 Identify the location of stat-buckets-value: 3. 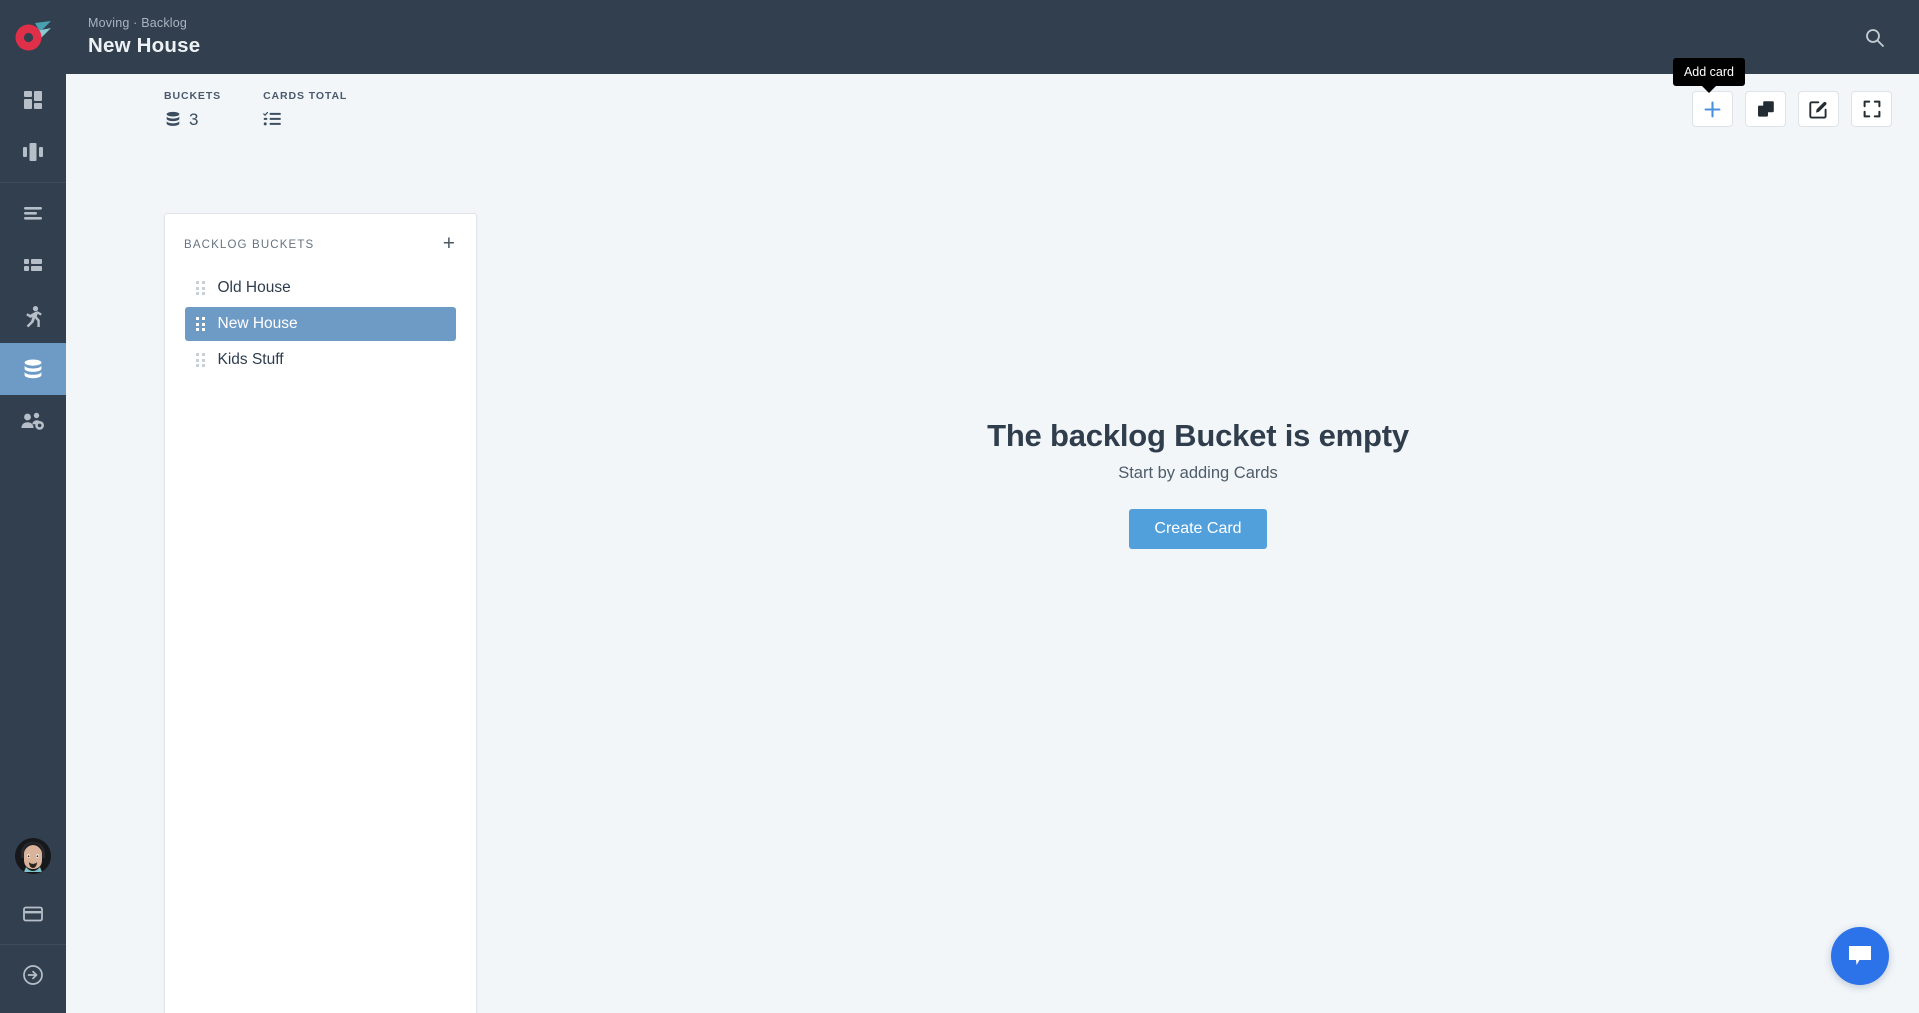
(194, 119).